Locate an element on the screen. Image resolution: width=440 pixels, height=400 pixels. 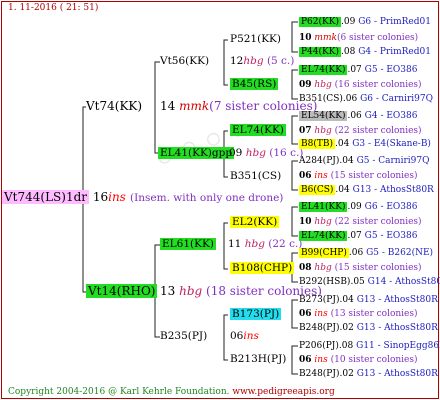
root-year: 16 is located at coordinates (100, 197).